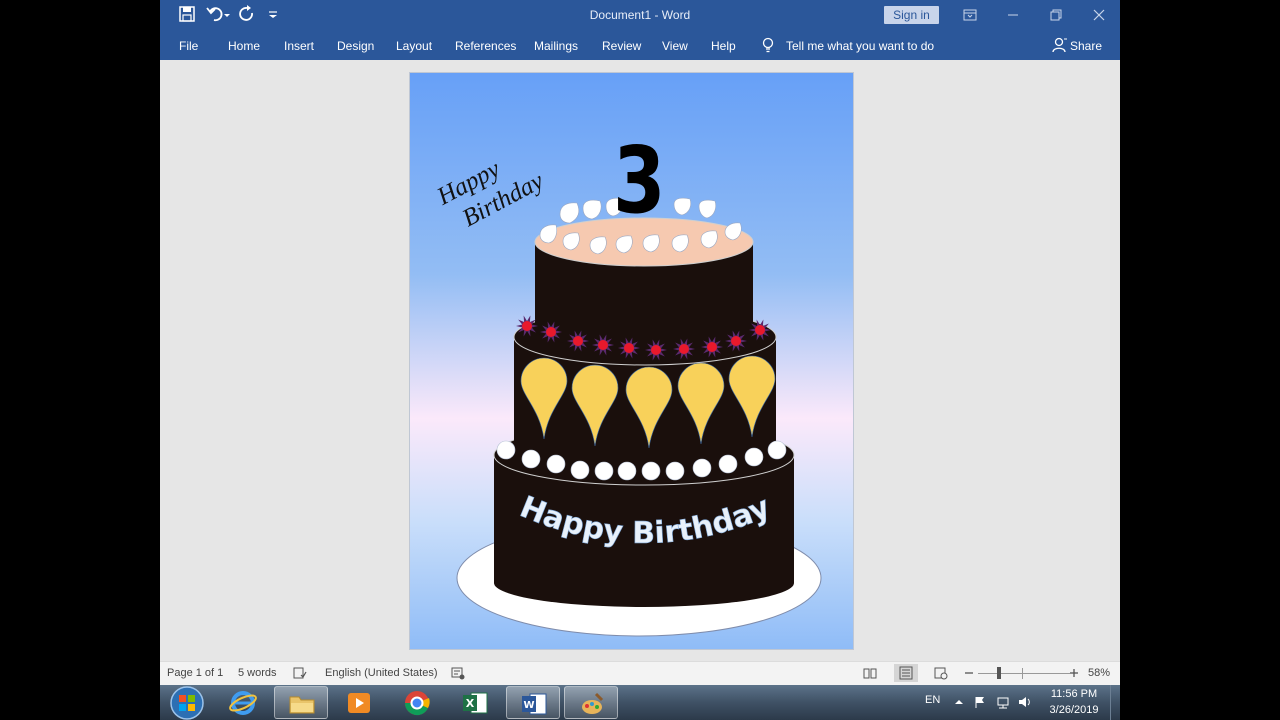 Image resolution: width=1280 pixels, height=720 pixels. I want to click on read-mode-icon, so click(870, 673).